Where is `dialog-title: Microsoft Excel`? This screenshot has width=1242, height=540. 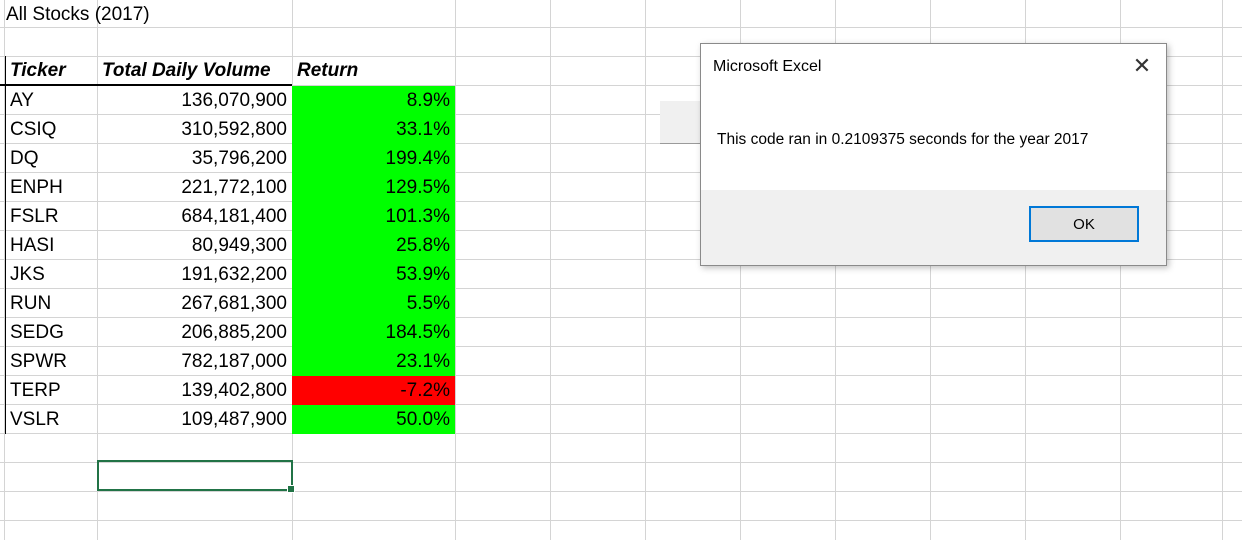
dialog-title: Microsoft Excel is located at coordinates (767, 66).